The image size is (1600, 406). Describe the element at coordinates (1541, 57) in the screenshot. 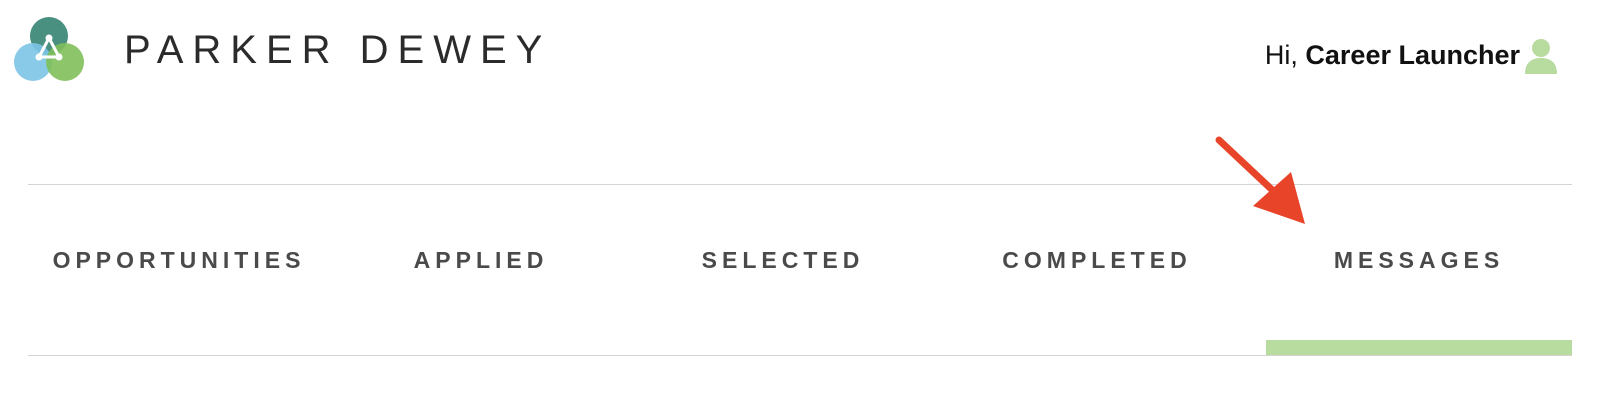

I see `user-avatar-icon` at that location.